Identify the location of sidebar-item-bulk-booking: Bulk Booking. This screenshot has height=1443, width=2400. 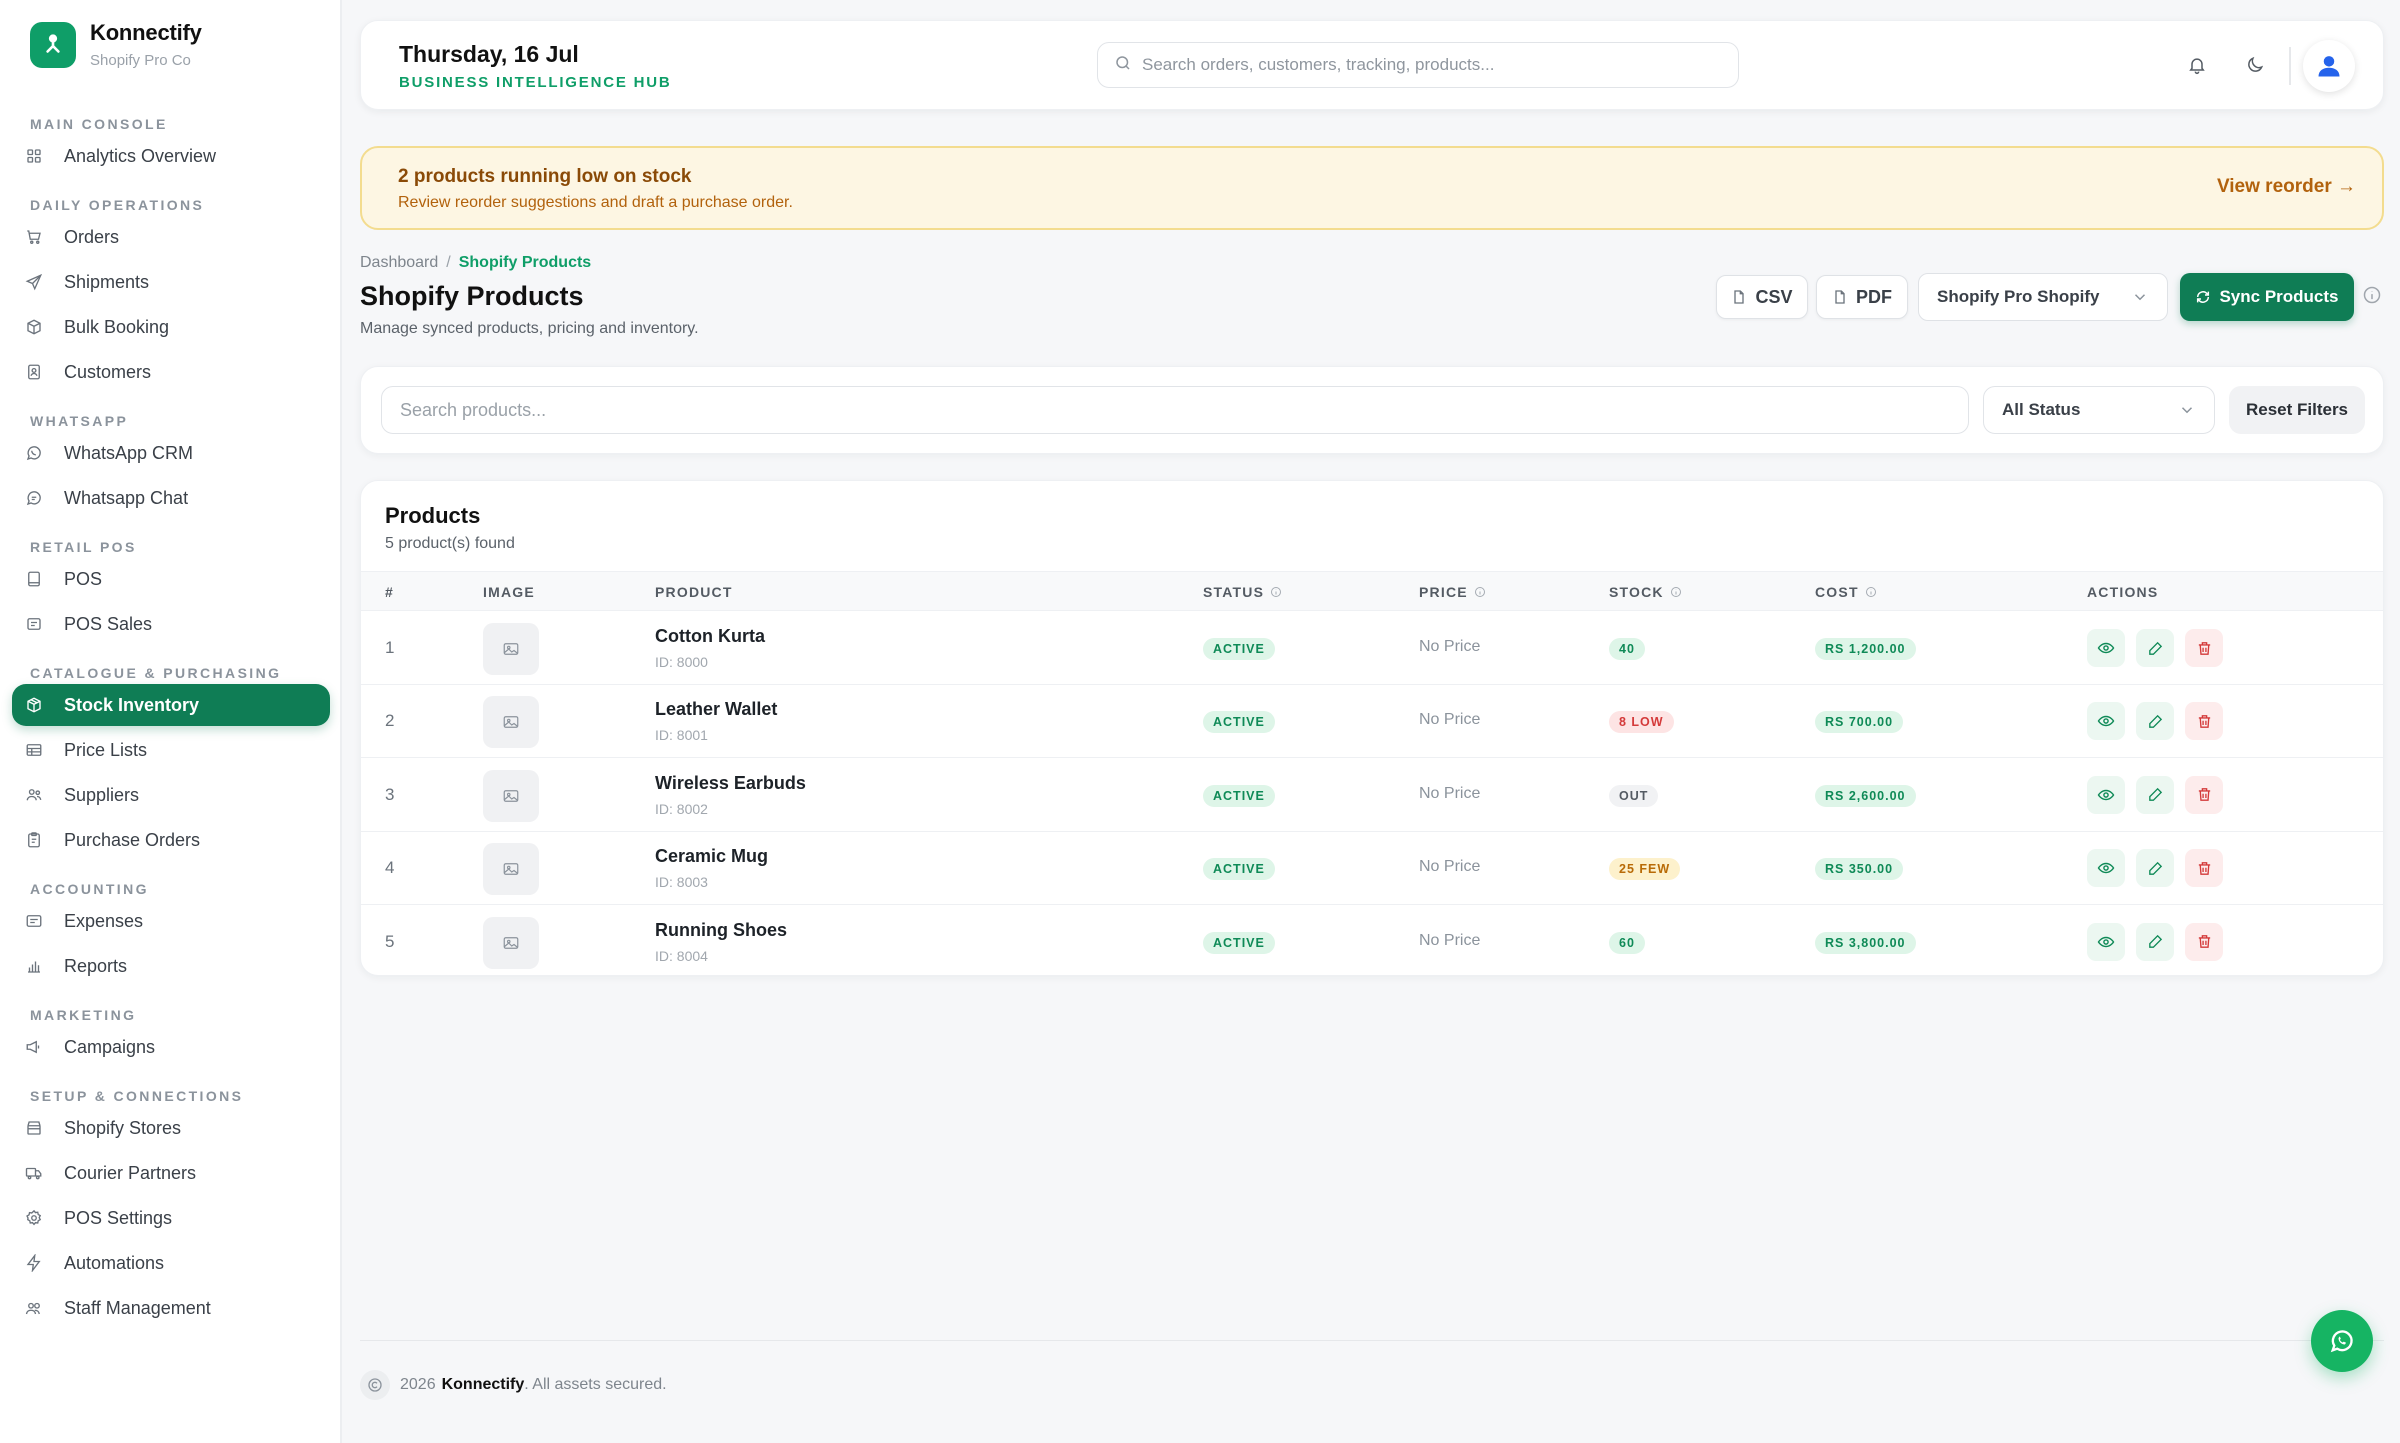
(171, 327).